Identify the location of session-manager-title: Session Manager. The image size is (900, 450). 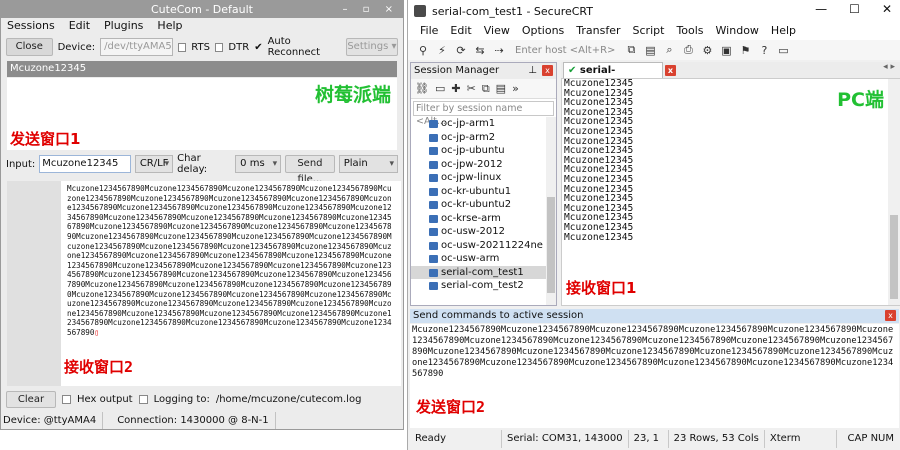
(457, 70).